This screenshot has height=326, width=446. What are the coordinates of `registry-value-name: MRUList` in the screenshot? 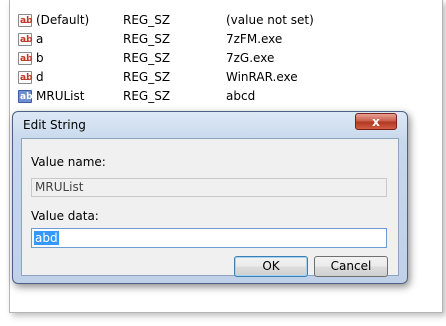 It's located at (60, 96).